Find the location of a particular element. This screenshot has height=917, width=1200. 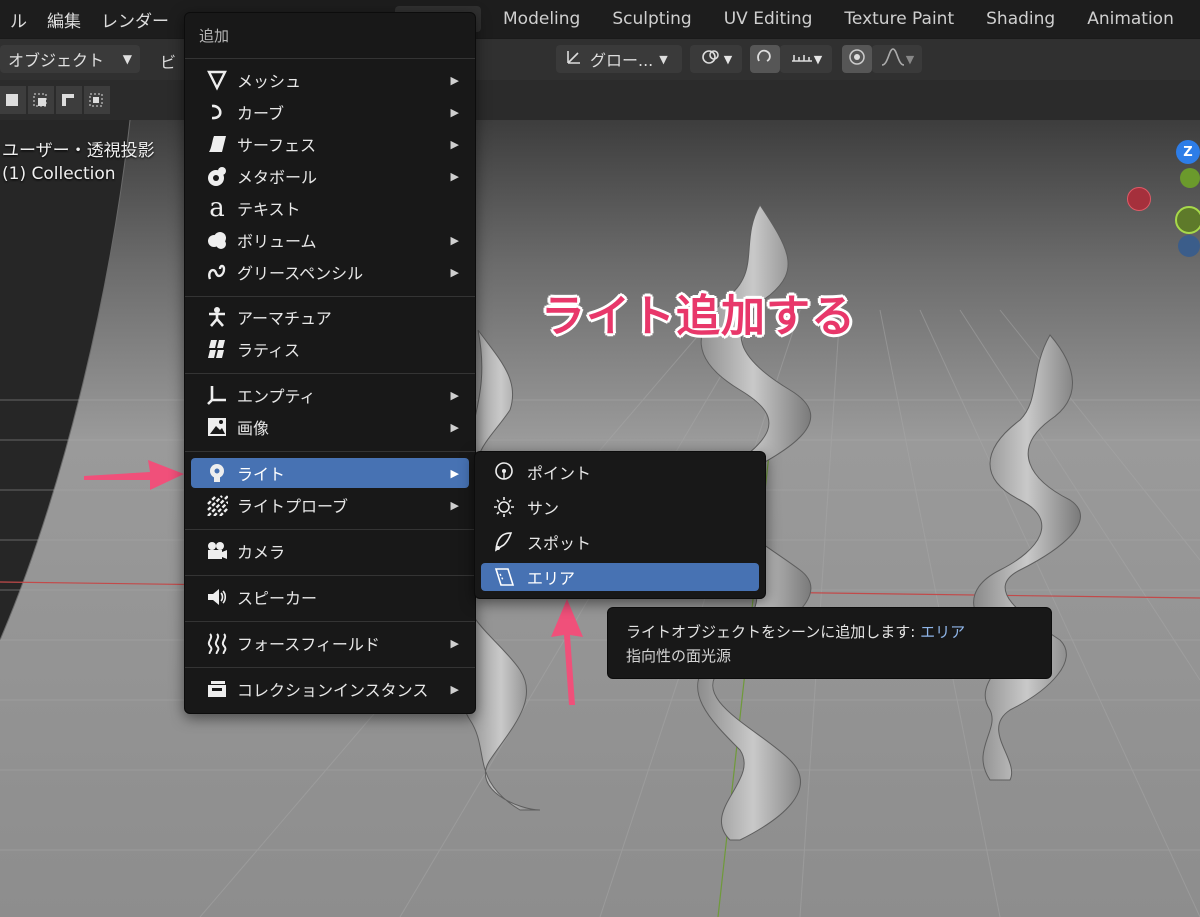

light-icon is located at coordinates (217, 473).